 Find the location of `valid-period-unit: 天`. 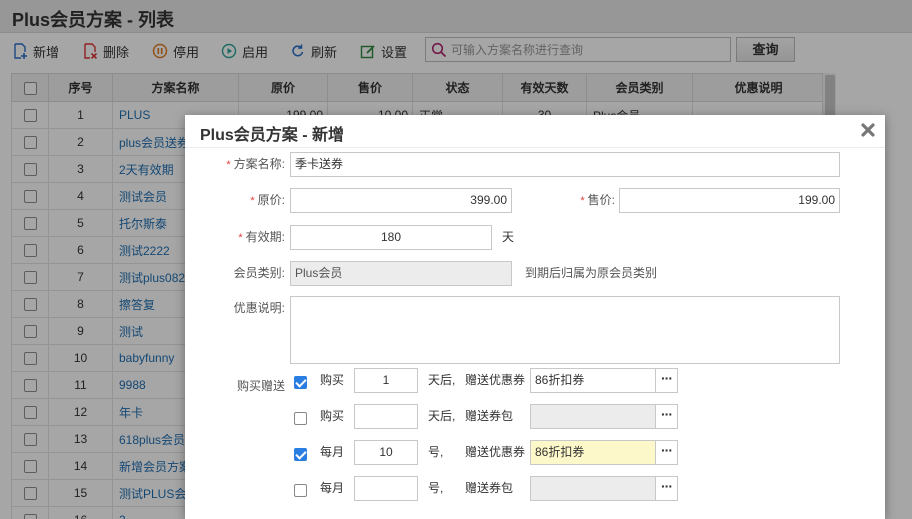

valid-period-unit: 天 is located at coordinates (508, 237).